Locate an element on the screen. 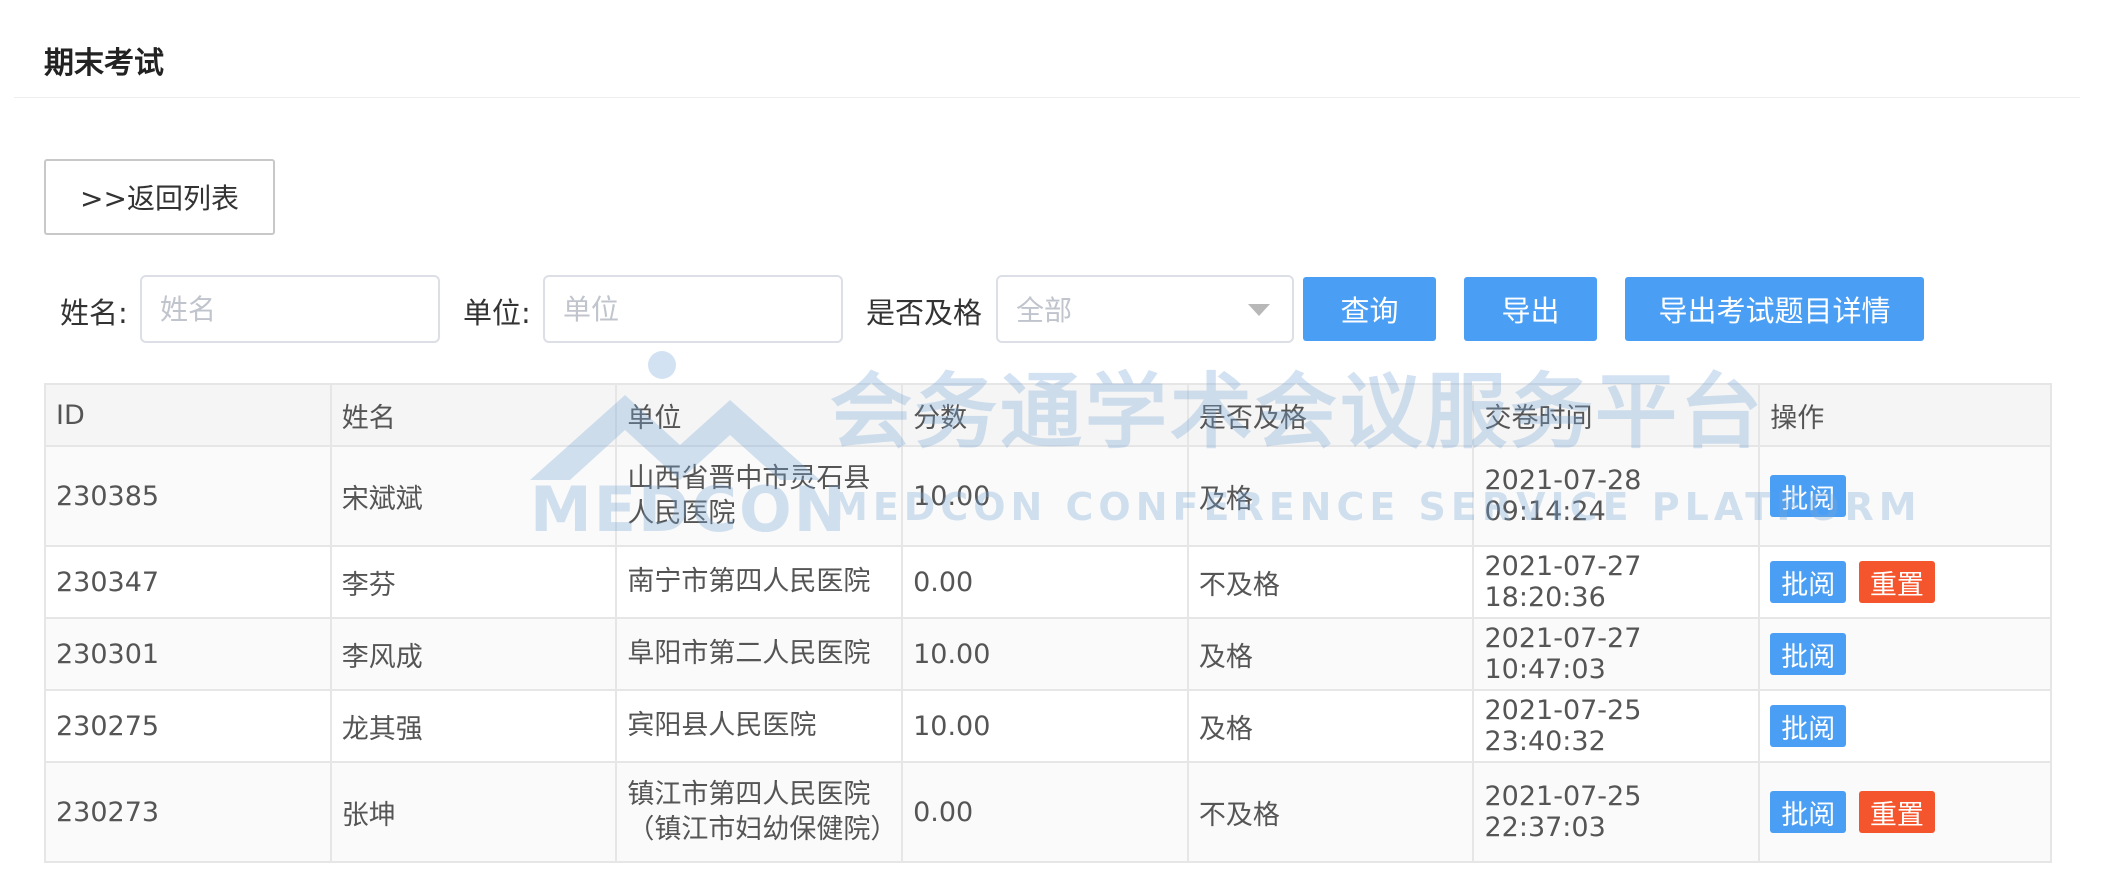 The height and width of the screenshot is (875, 2112). cell-unit-text: 南宁市第四人民医院 is located at coordinates (749, 582).